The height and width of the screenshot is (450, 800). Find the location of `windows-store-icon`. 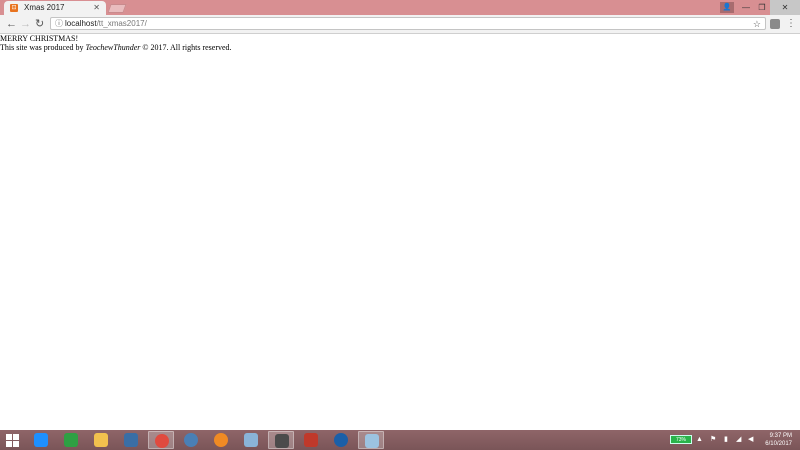

windows-store-icon is located at coordinates (71, 440).